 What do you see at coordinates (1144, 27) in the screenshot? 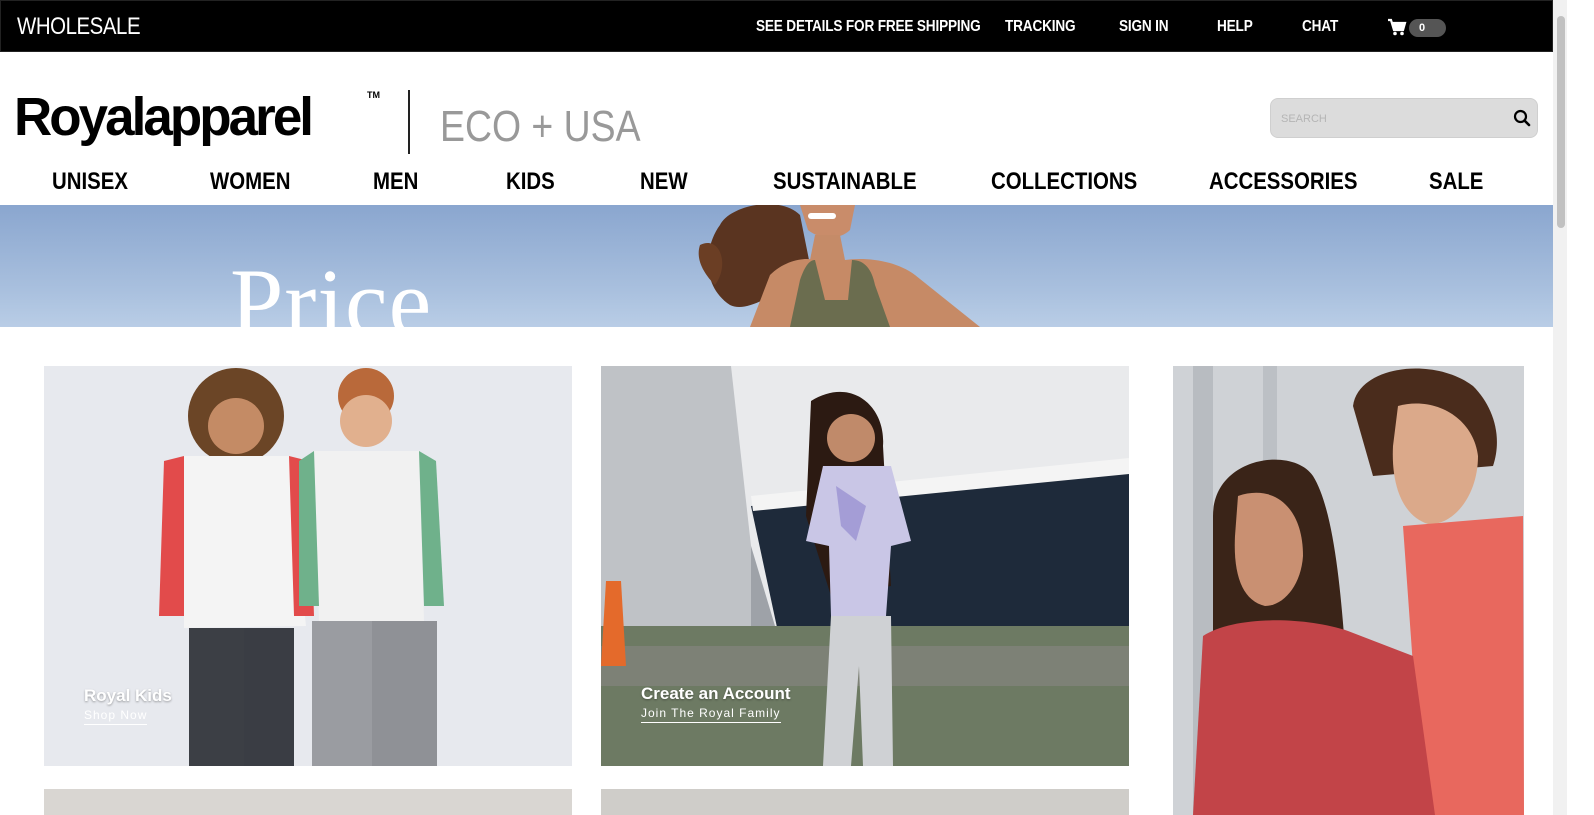
I see `sign-in-link: SIGN IN` at bounding box center [1144, 27].